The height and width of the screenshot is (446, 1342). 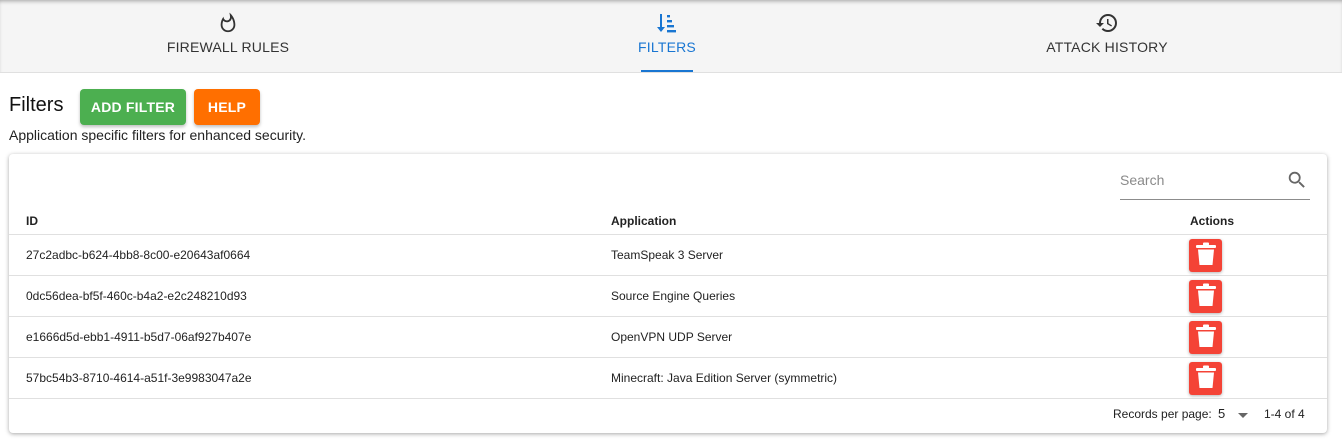 I want to click on records-per-page-select: 5, so click(x=1234, y=414).